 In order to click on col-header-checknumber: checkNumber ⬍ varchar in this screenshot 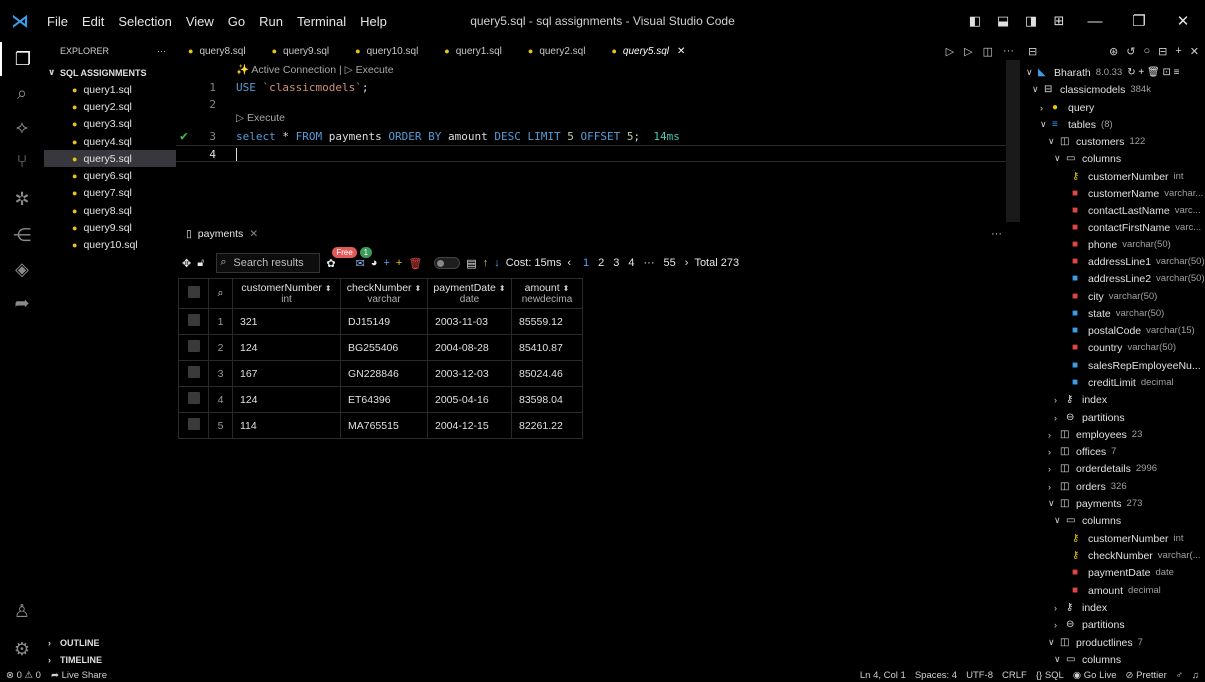, I will do `click(384, 293)`.